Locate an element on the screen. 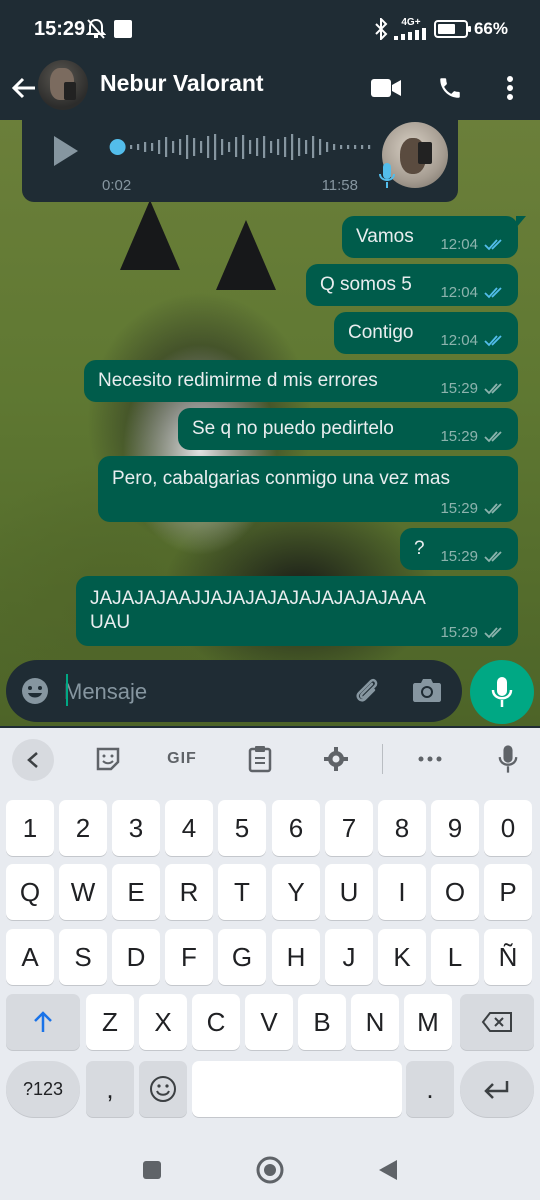 The height and width of the screenshot is (1200, 540). symbols-key: ?123 is located at coordinates (43, 1089).